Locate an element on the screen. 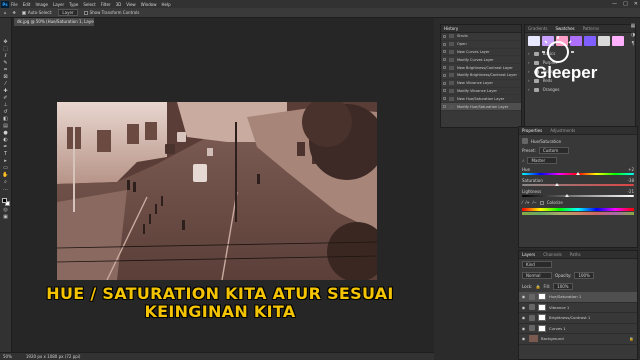 The width and height of the screenshot is (640, 360). menu-image: Image is located at coordinates (41, 4).